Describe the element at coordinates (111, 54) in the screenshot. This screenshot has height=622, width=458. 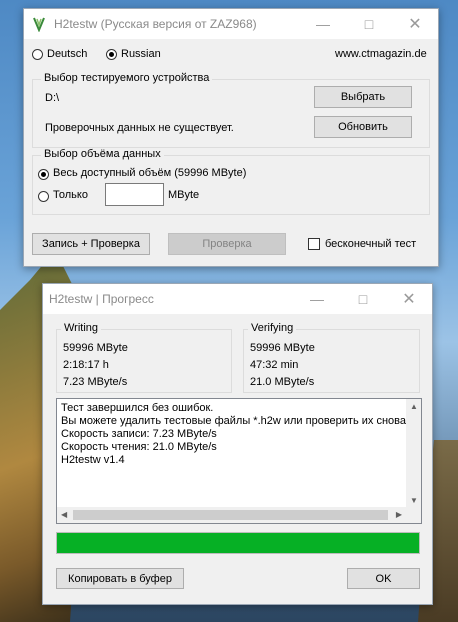
I see `radio-russian` at that location.